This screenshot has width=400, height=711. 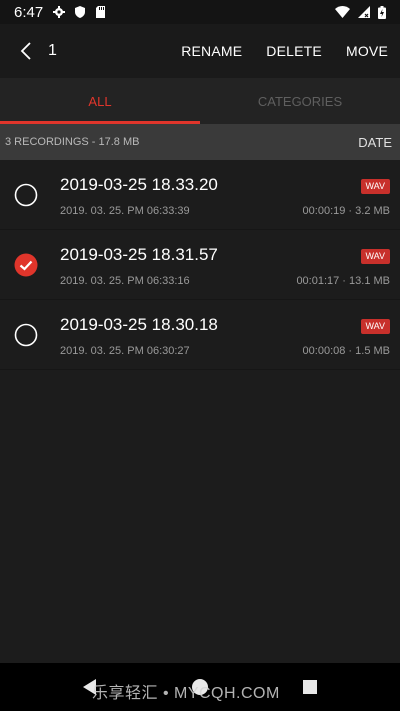 What do you see at coordinates (139, 254) in the screenshot?
I see `recording-title: 2019-03-25 18.31.57` at bounding box center [139, 254].